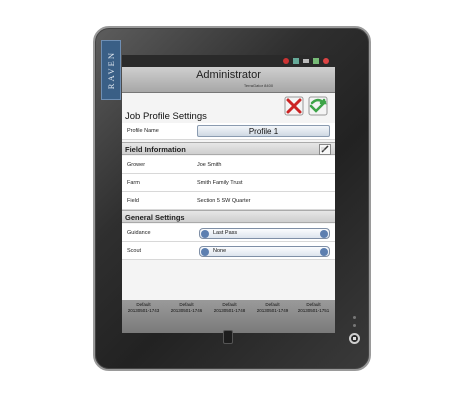 The width and height of the screenshot is (459, 396). I want to click on app-header: Administrator TerraGator 8400, so click(228, 80).